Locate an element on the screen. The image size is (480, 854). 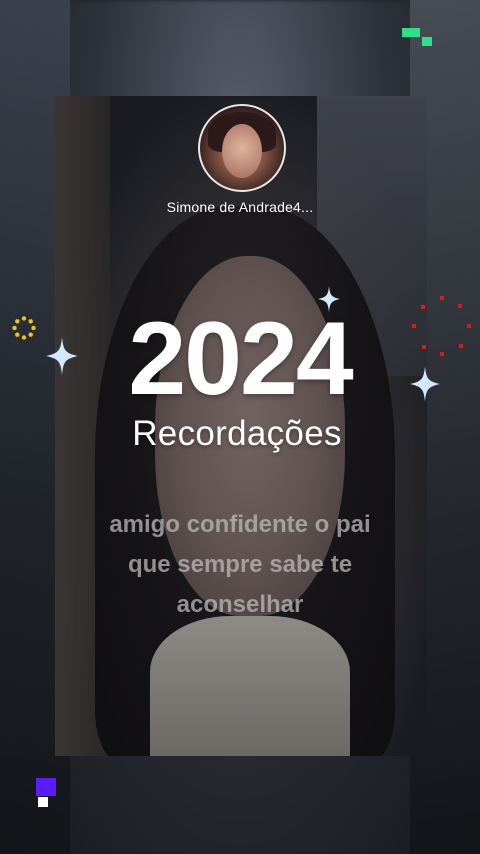
overlay-subtitle: Recordações is located at coordinates (237, 433).